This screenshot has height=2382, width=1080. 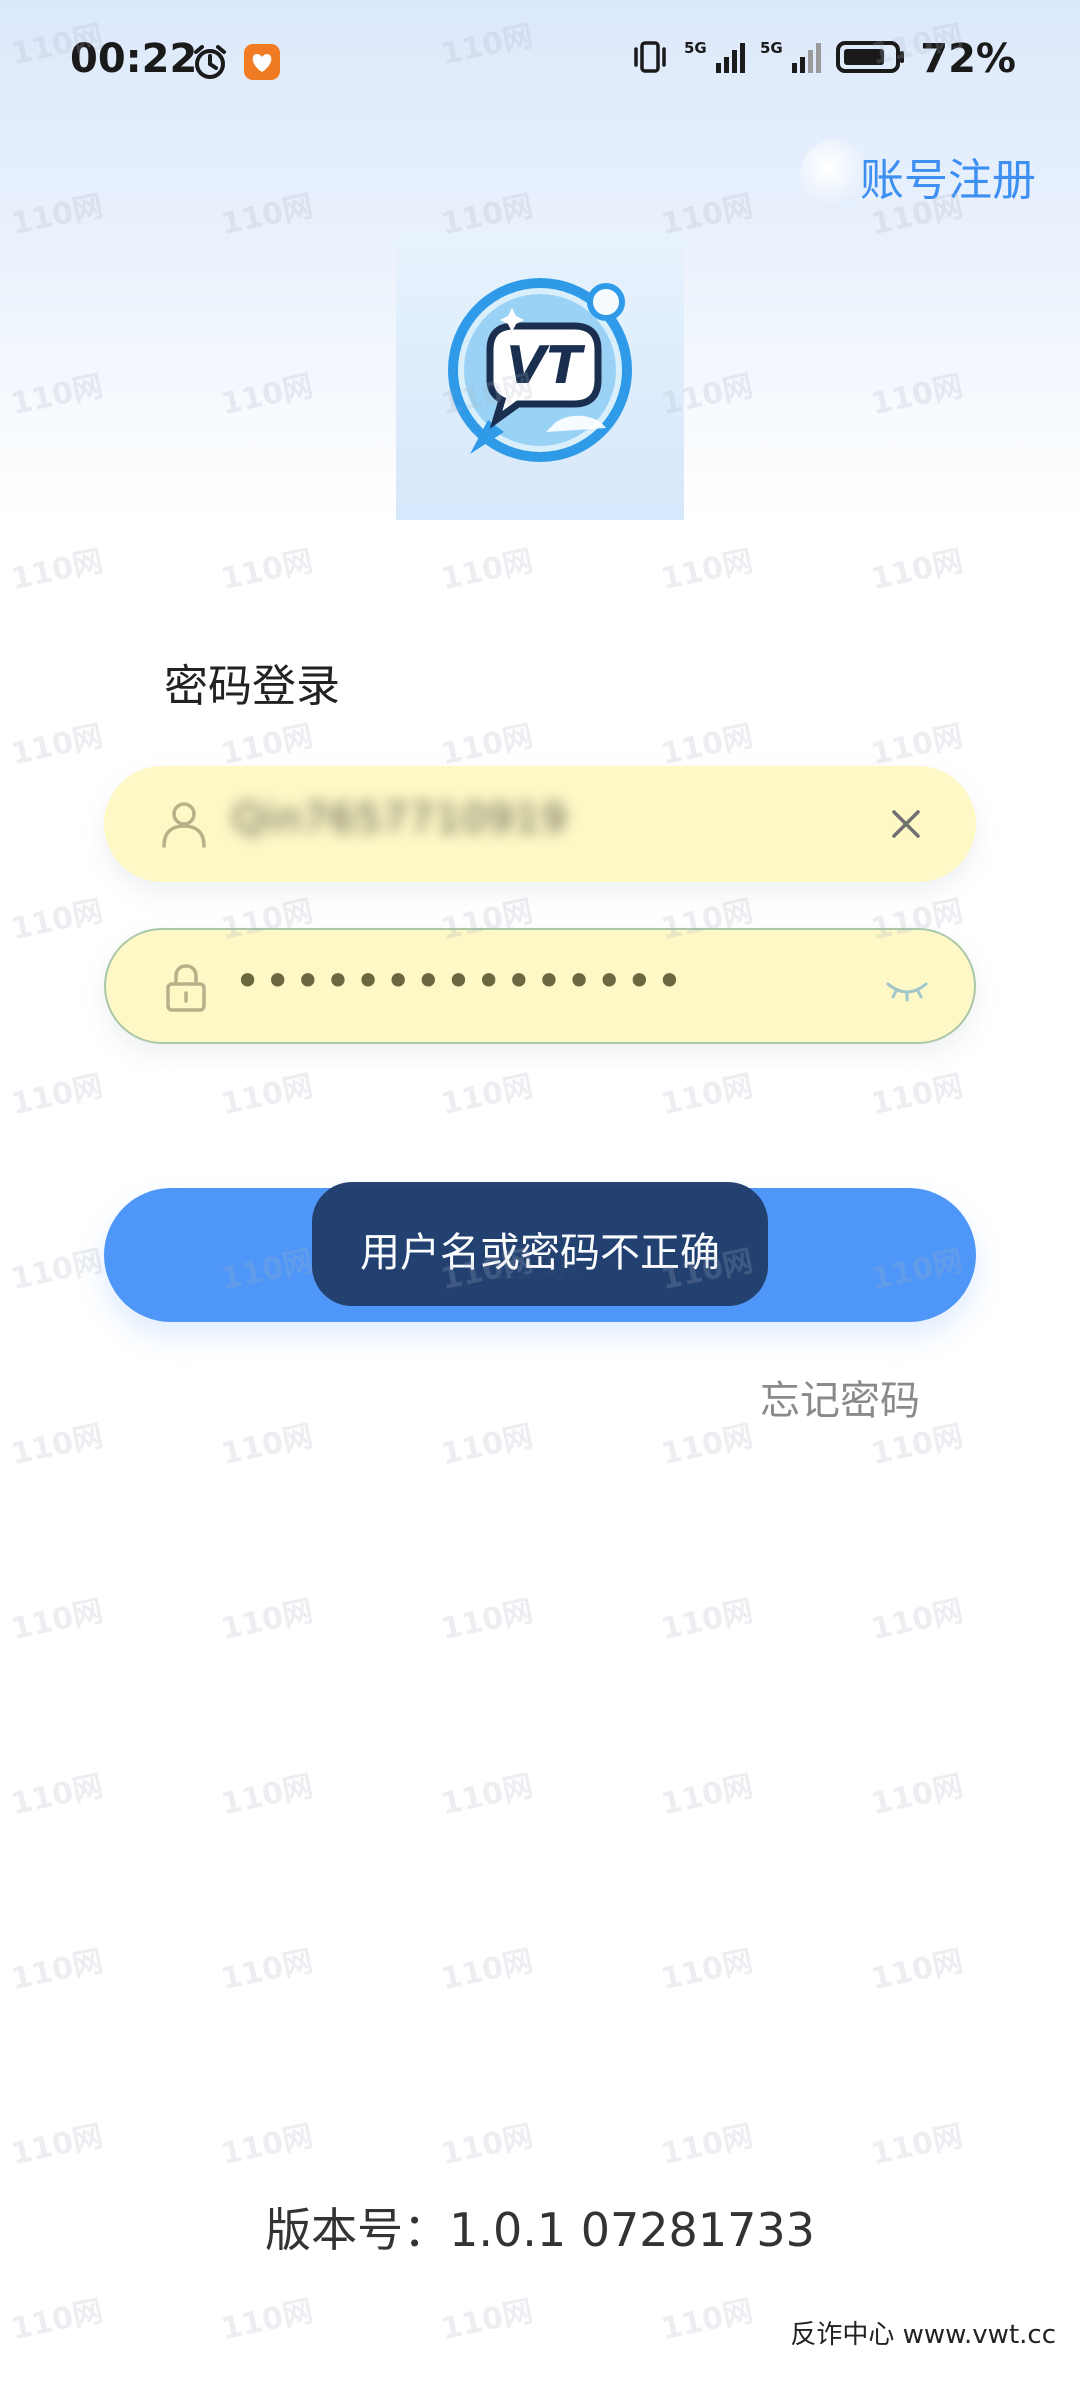 What do you see at coordinates (399, 819) in the screenshot?
I see `username-input: Qin7657710919` at bounding box center [399, 819].